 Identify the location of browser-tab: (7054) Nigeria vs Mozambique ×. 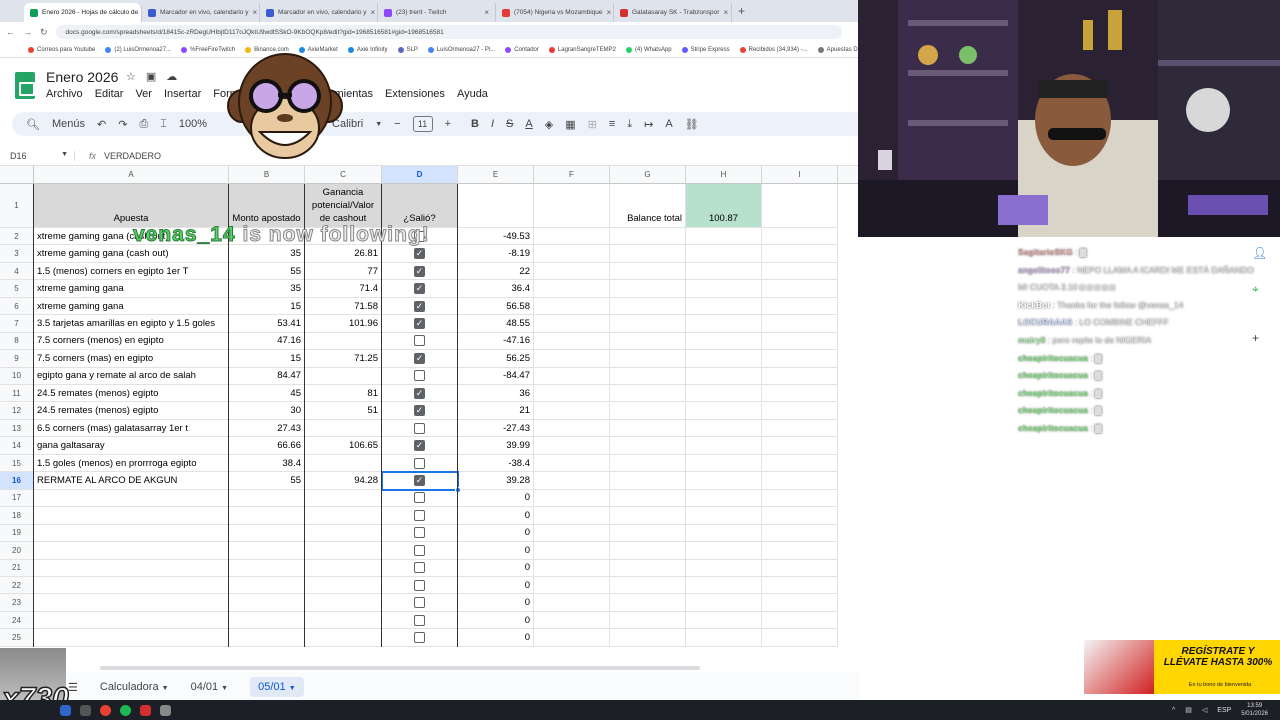
(555, 12).